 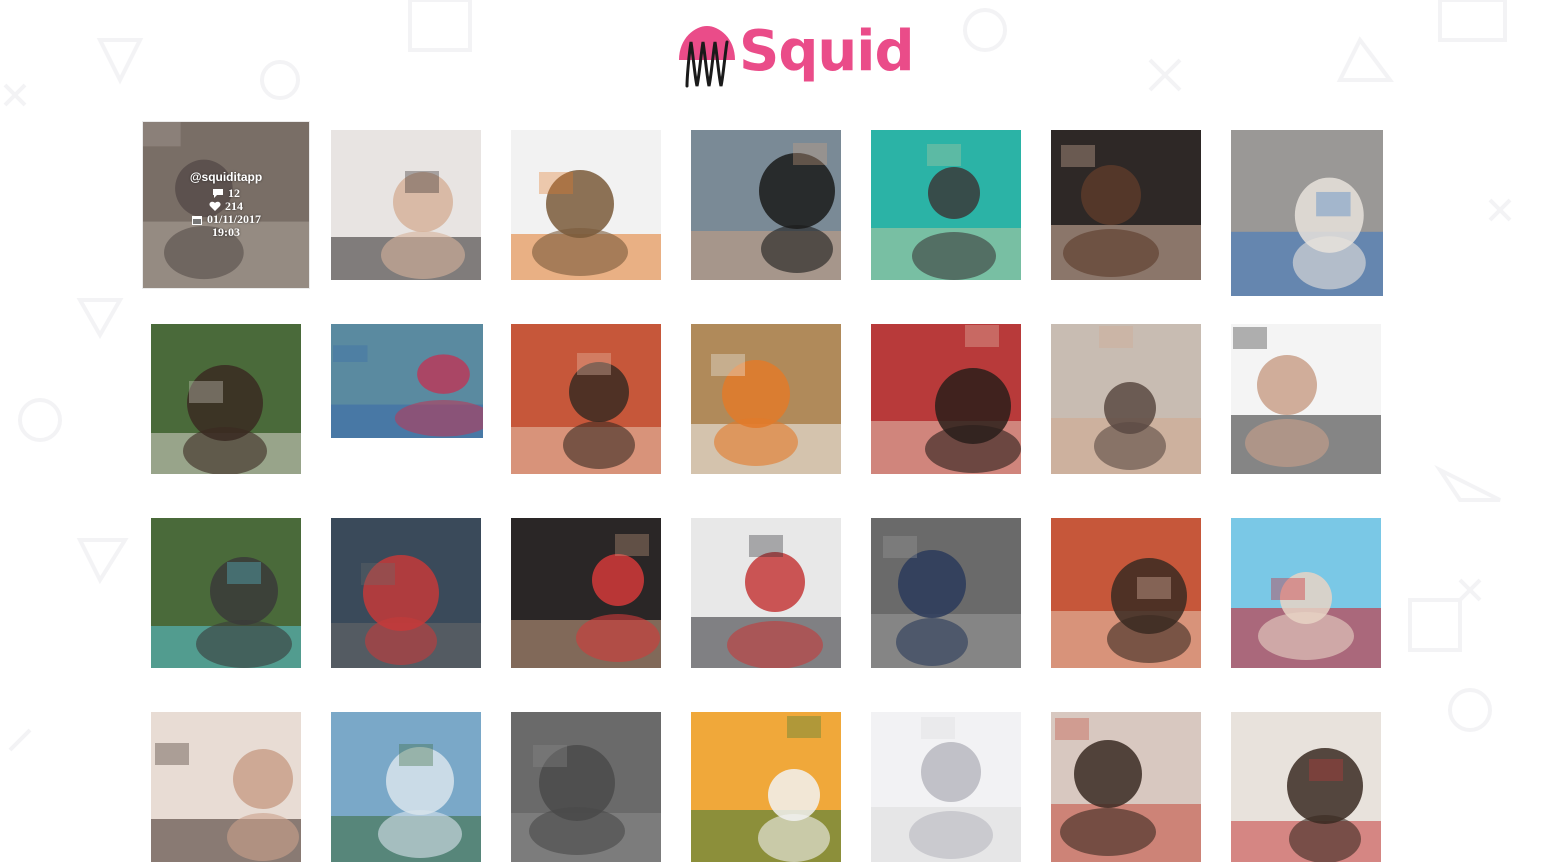 What do you see at coordinates (196, 220) in the screenshot?
I see `calendar-icon` at bounding box center [196, 220].